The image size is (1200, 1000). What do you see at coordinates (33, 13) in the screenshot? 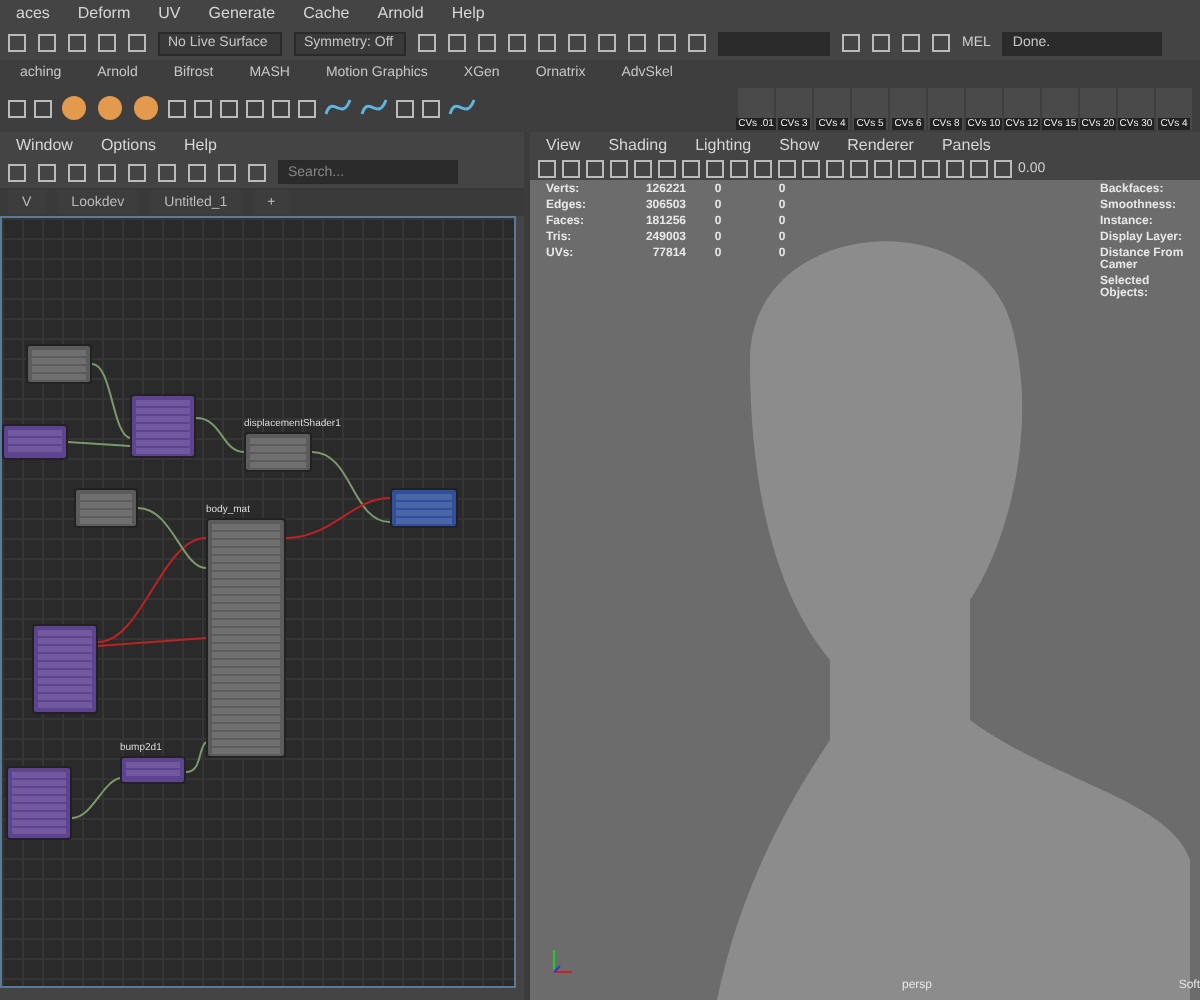
I see `menu-item: aces` at bounding box center [33, 13].